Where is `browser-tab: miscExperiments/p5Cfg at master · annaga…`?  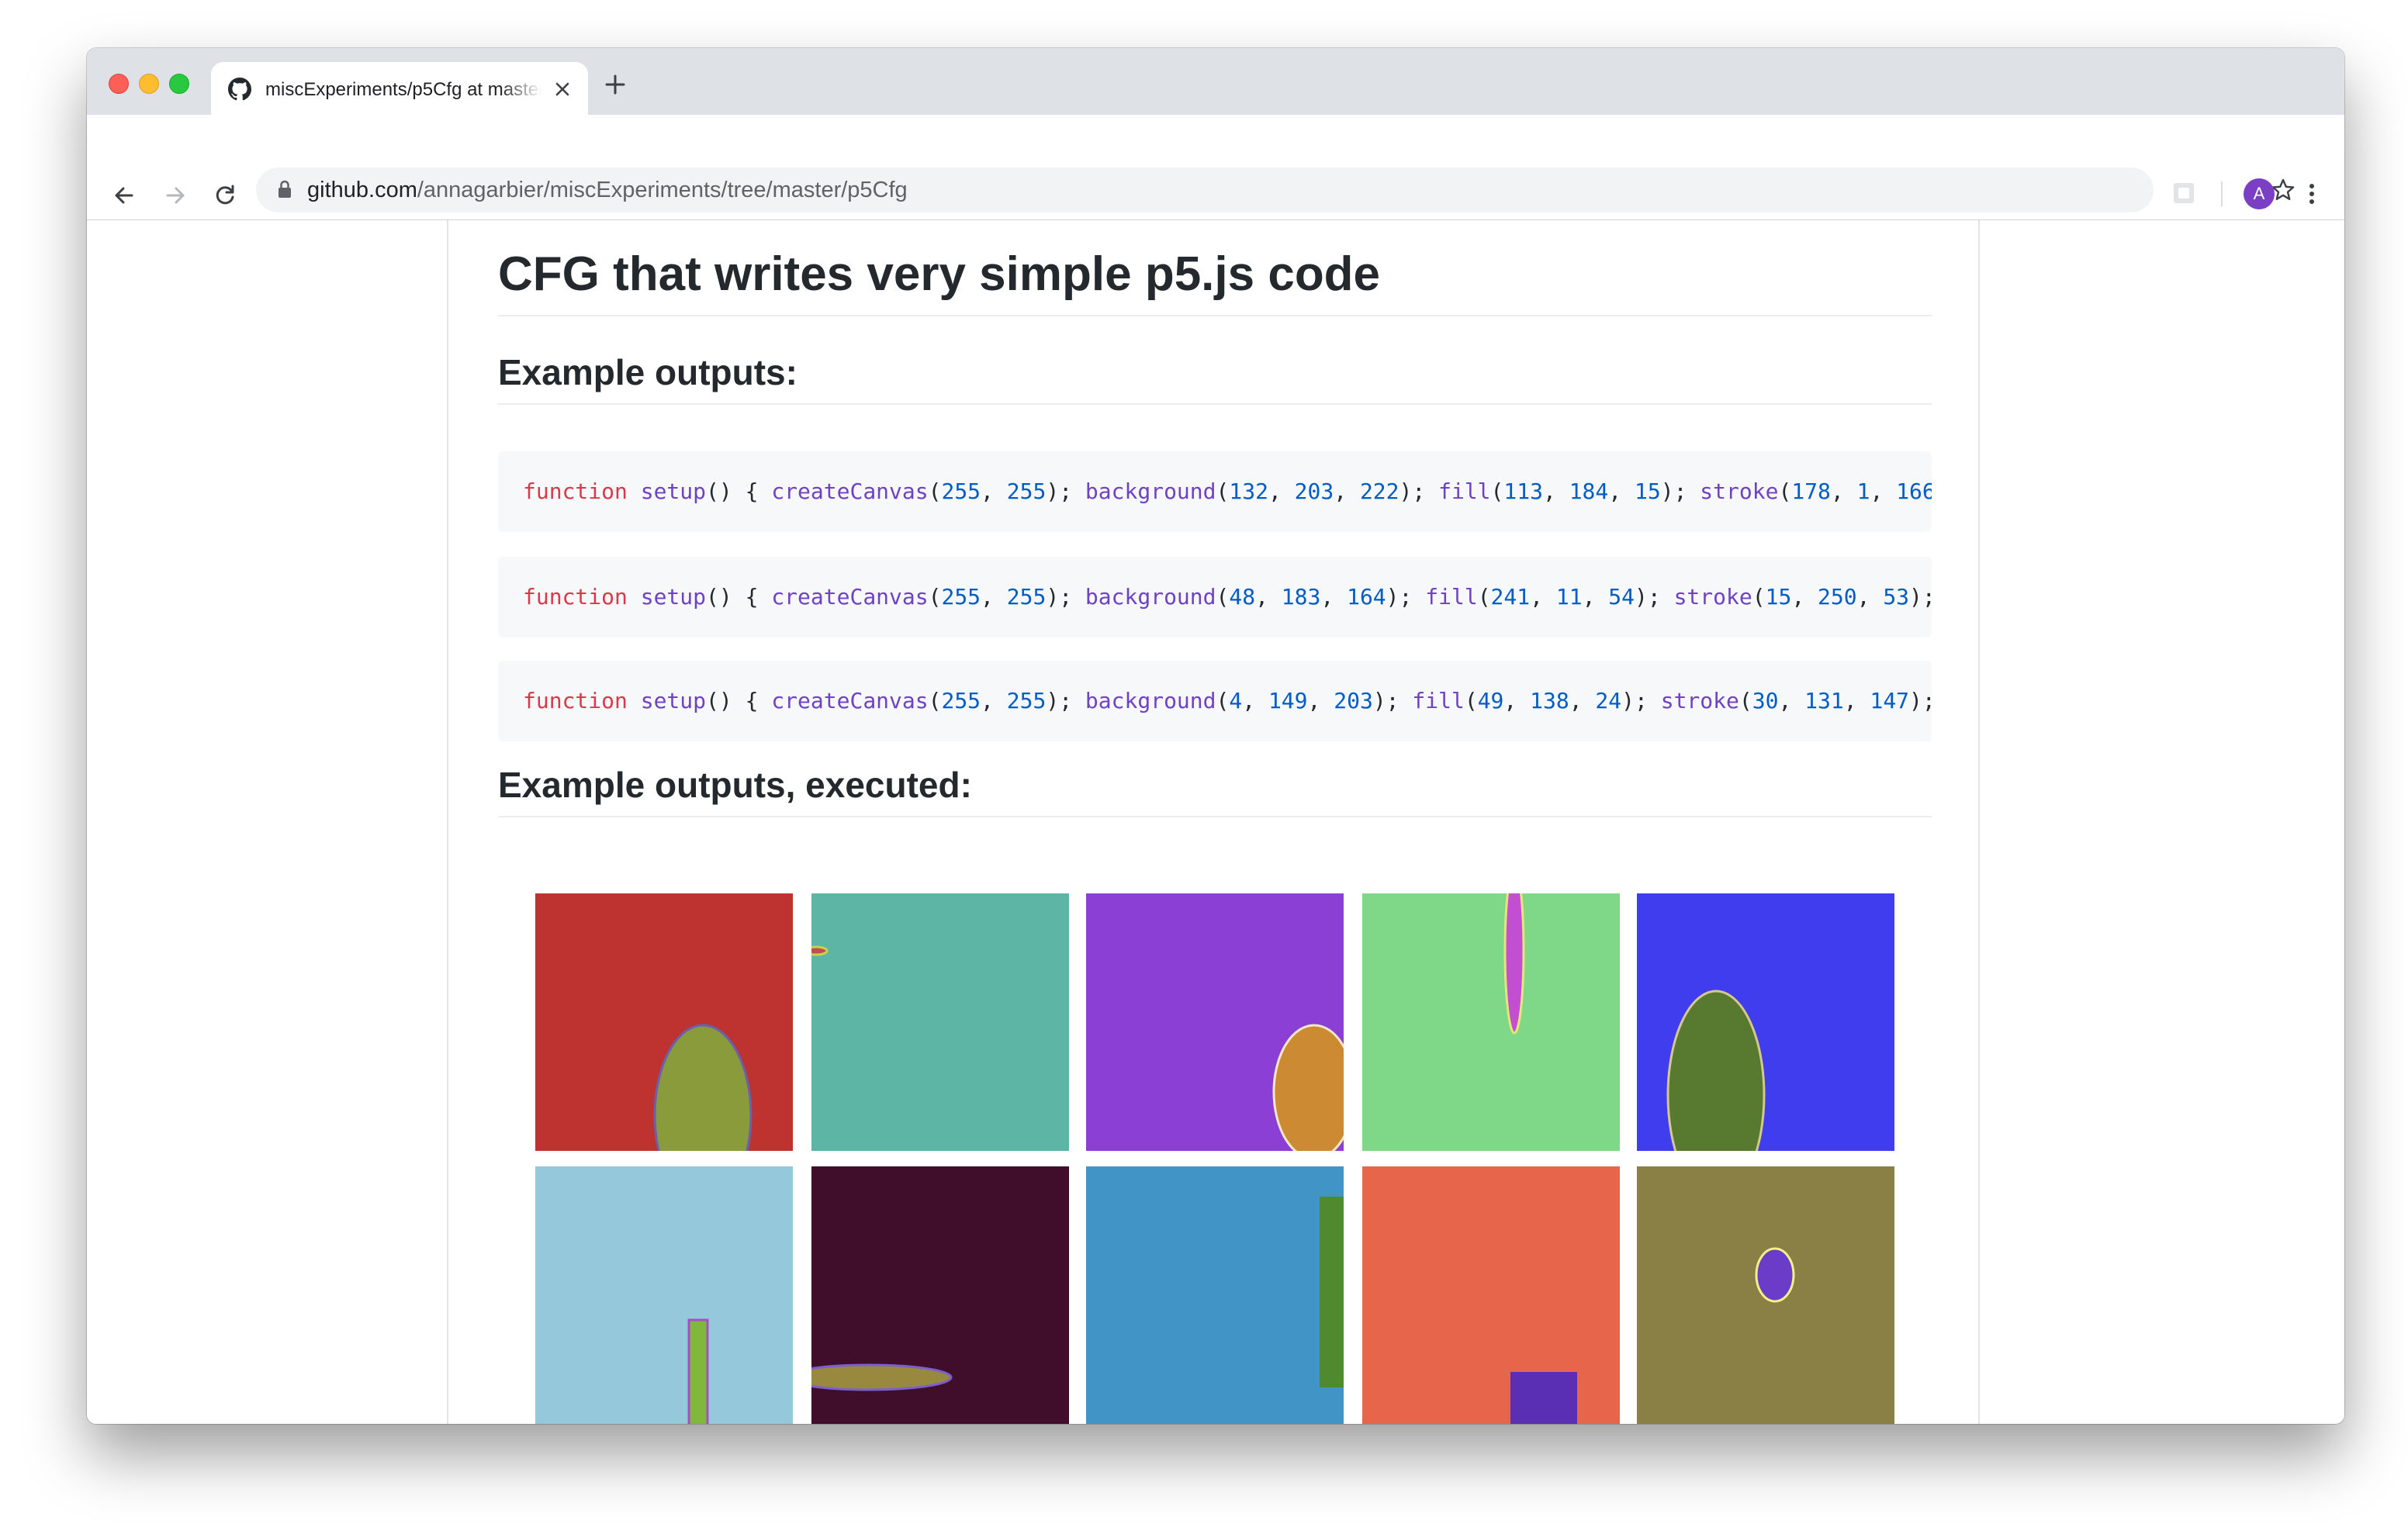 browser-tab: miscExperiments/p5Cfg at master · annaga… is located at coordinates (399, 88).